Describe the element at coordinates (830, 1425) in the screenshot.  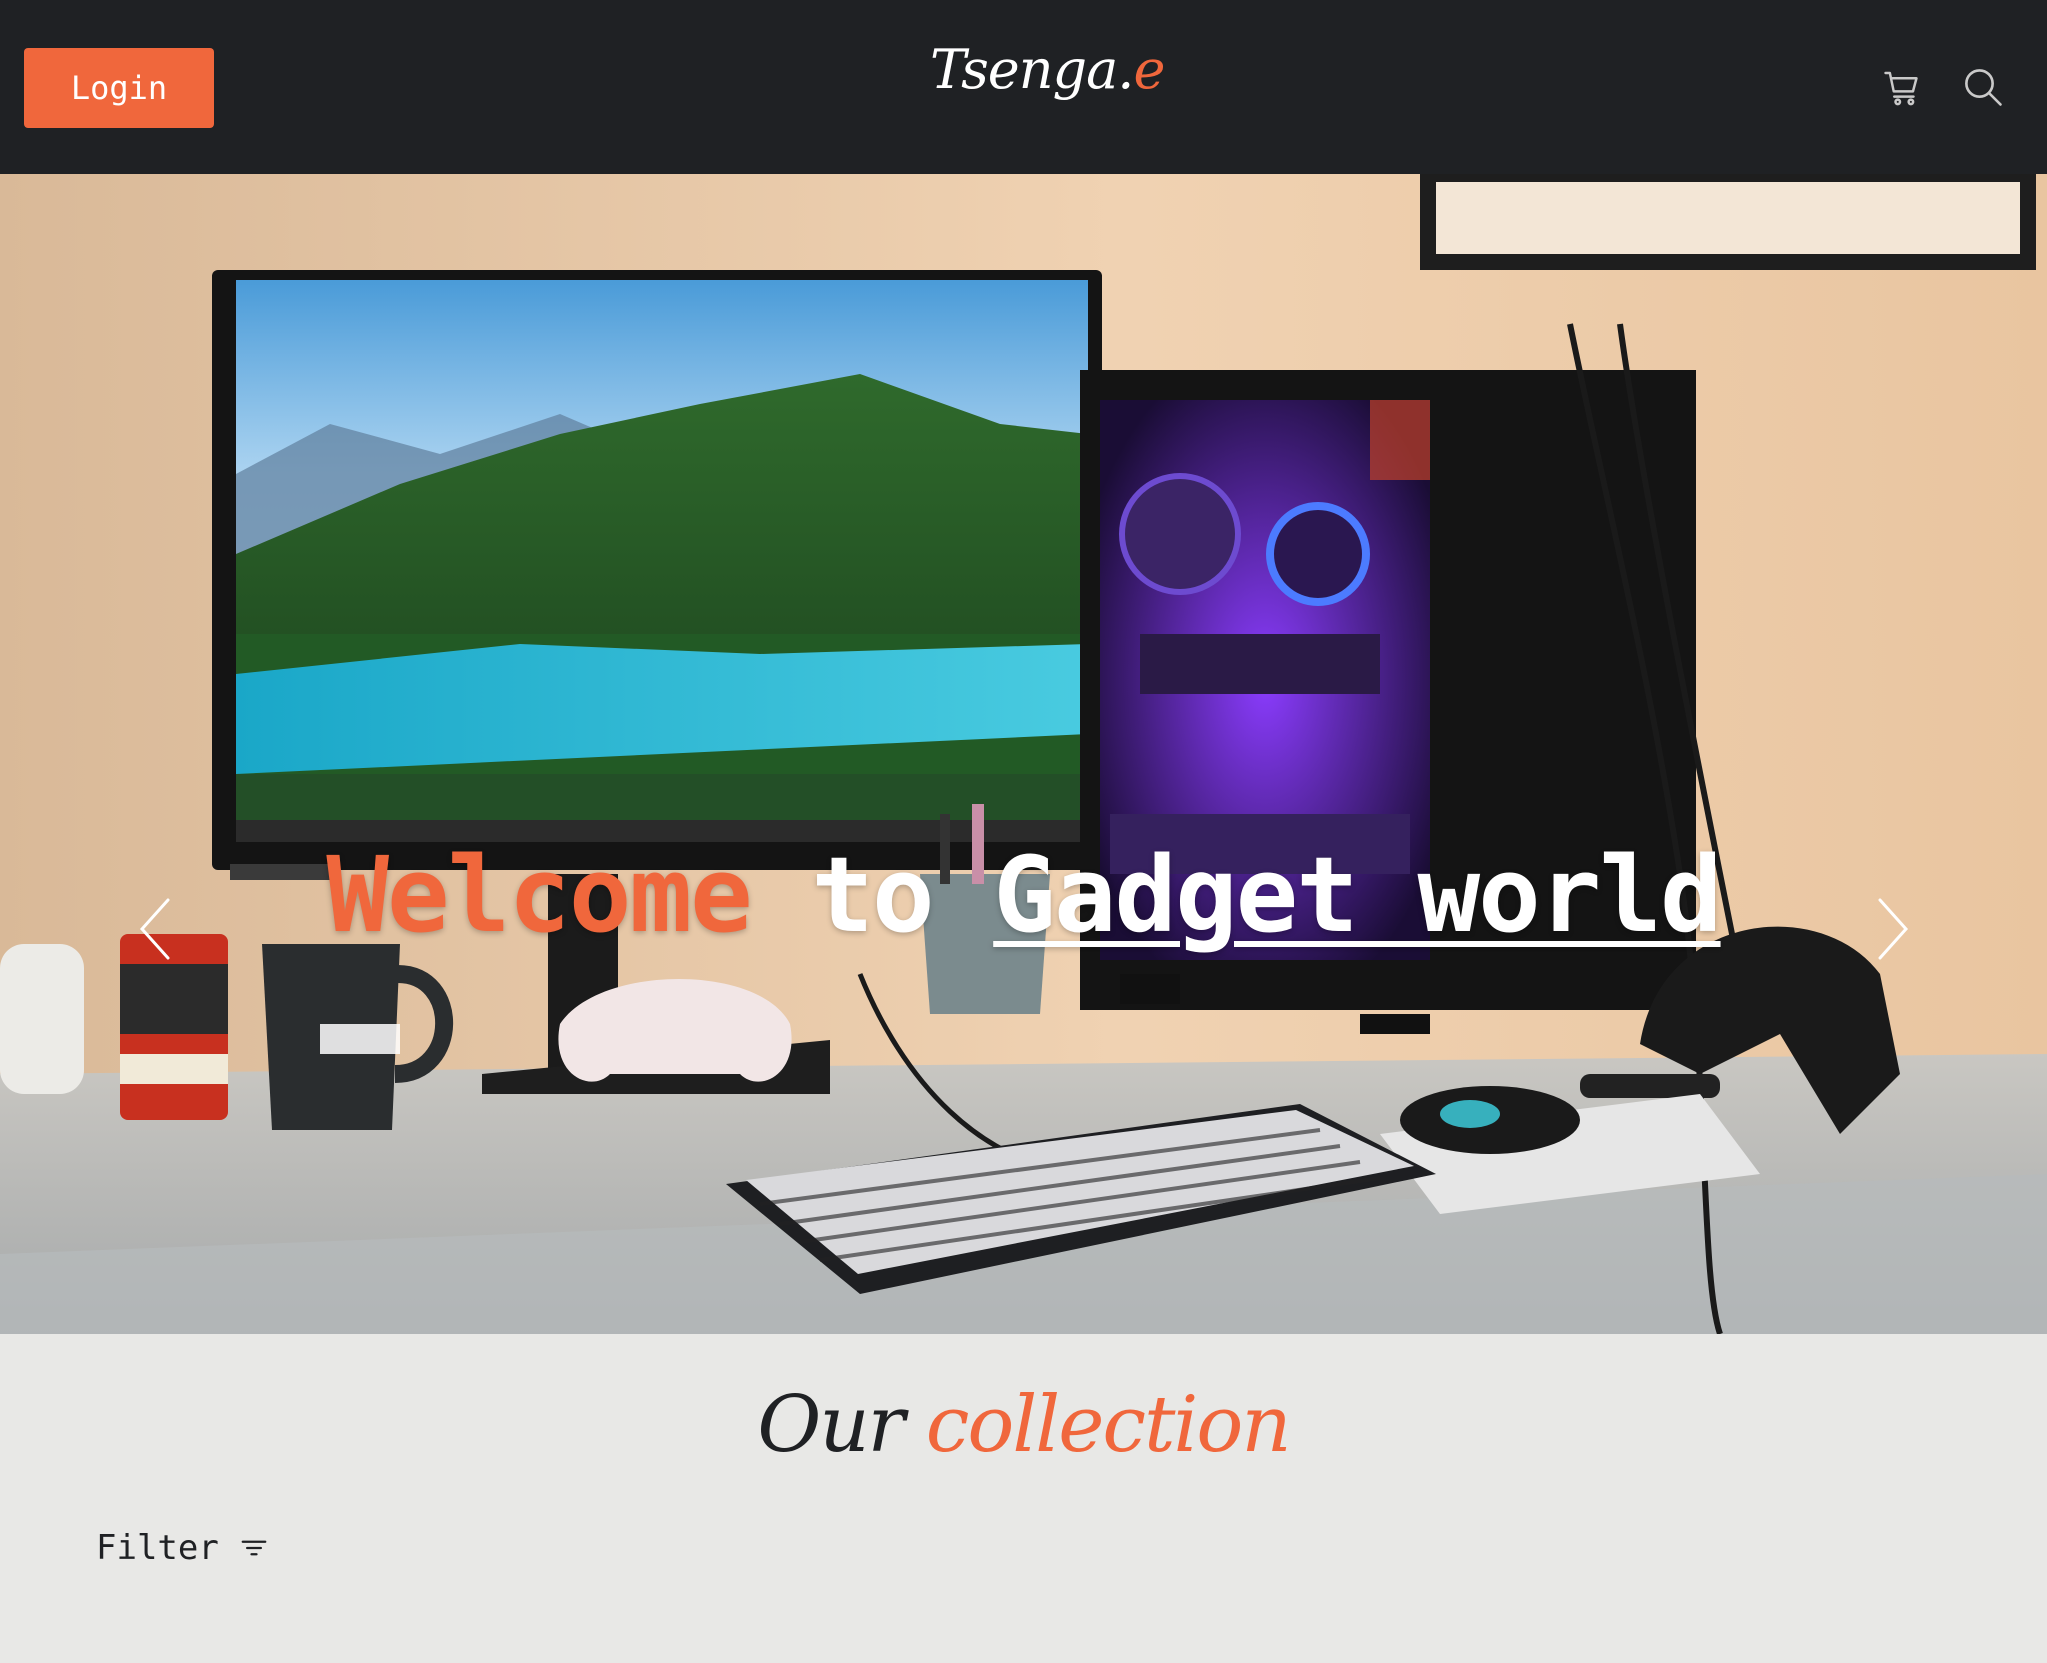
I see `collection-title-main: Our` at that location.